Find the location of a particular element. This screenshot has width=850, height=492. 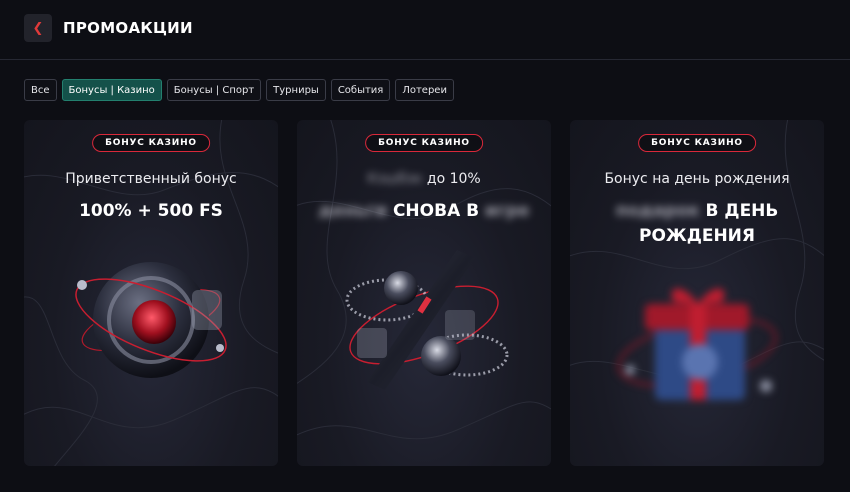

blurred-text: игре is located at coordinates (507, 211).